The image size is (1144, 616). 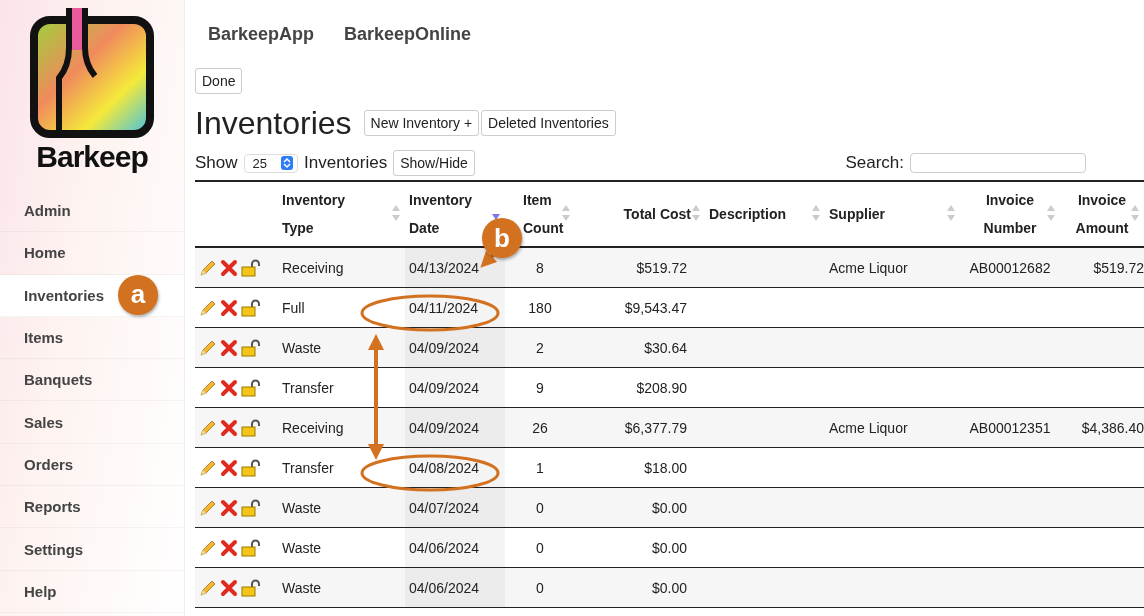 What do you see at coordinates (548, 123) in the screenshot?
I see `header-button: Deleted Inventories` at bounding box center [548, 123].